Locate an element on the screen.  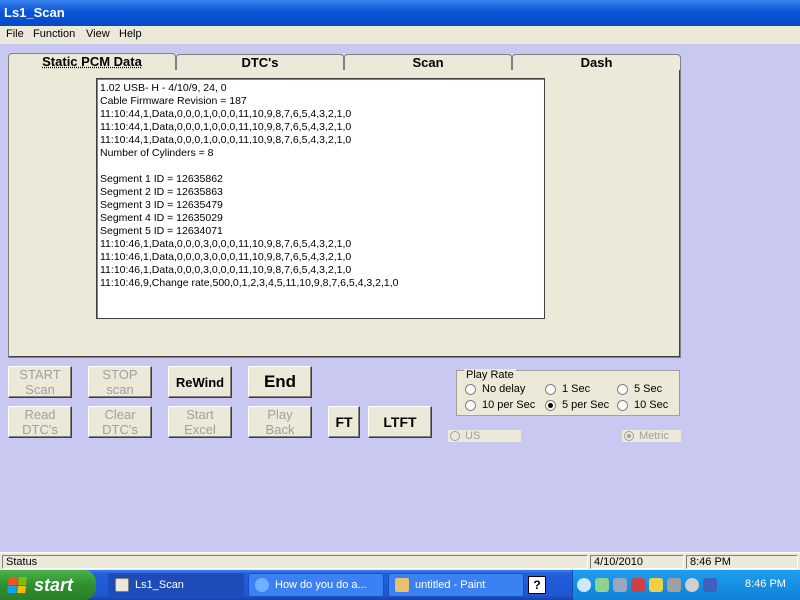
radio-label: Metric is located at coordinates (654, 436).